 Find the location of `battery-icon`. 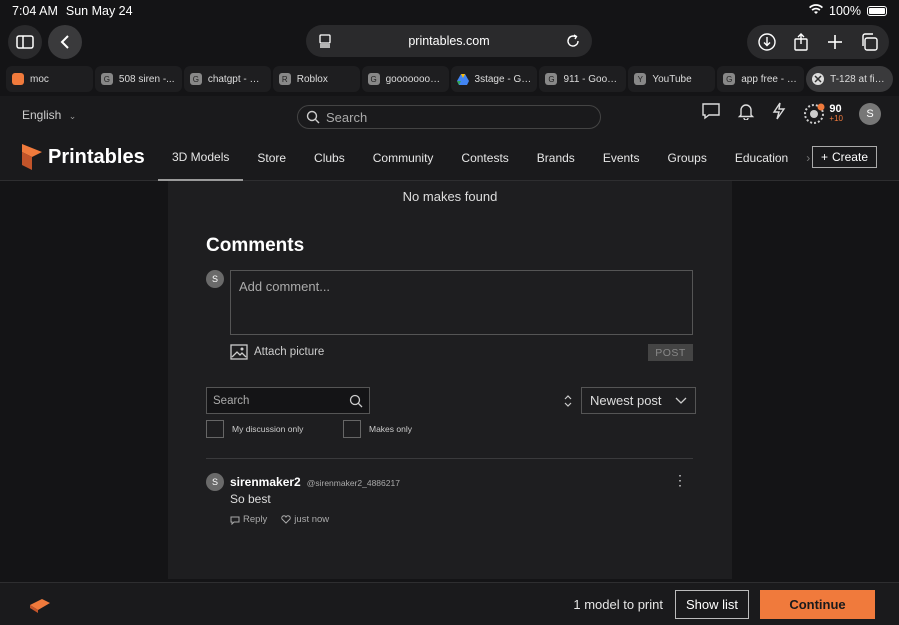

battery-icon is located at coordinates (877, 11).